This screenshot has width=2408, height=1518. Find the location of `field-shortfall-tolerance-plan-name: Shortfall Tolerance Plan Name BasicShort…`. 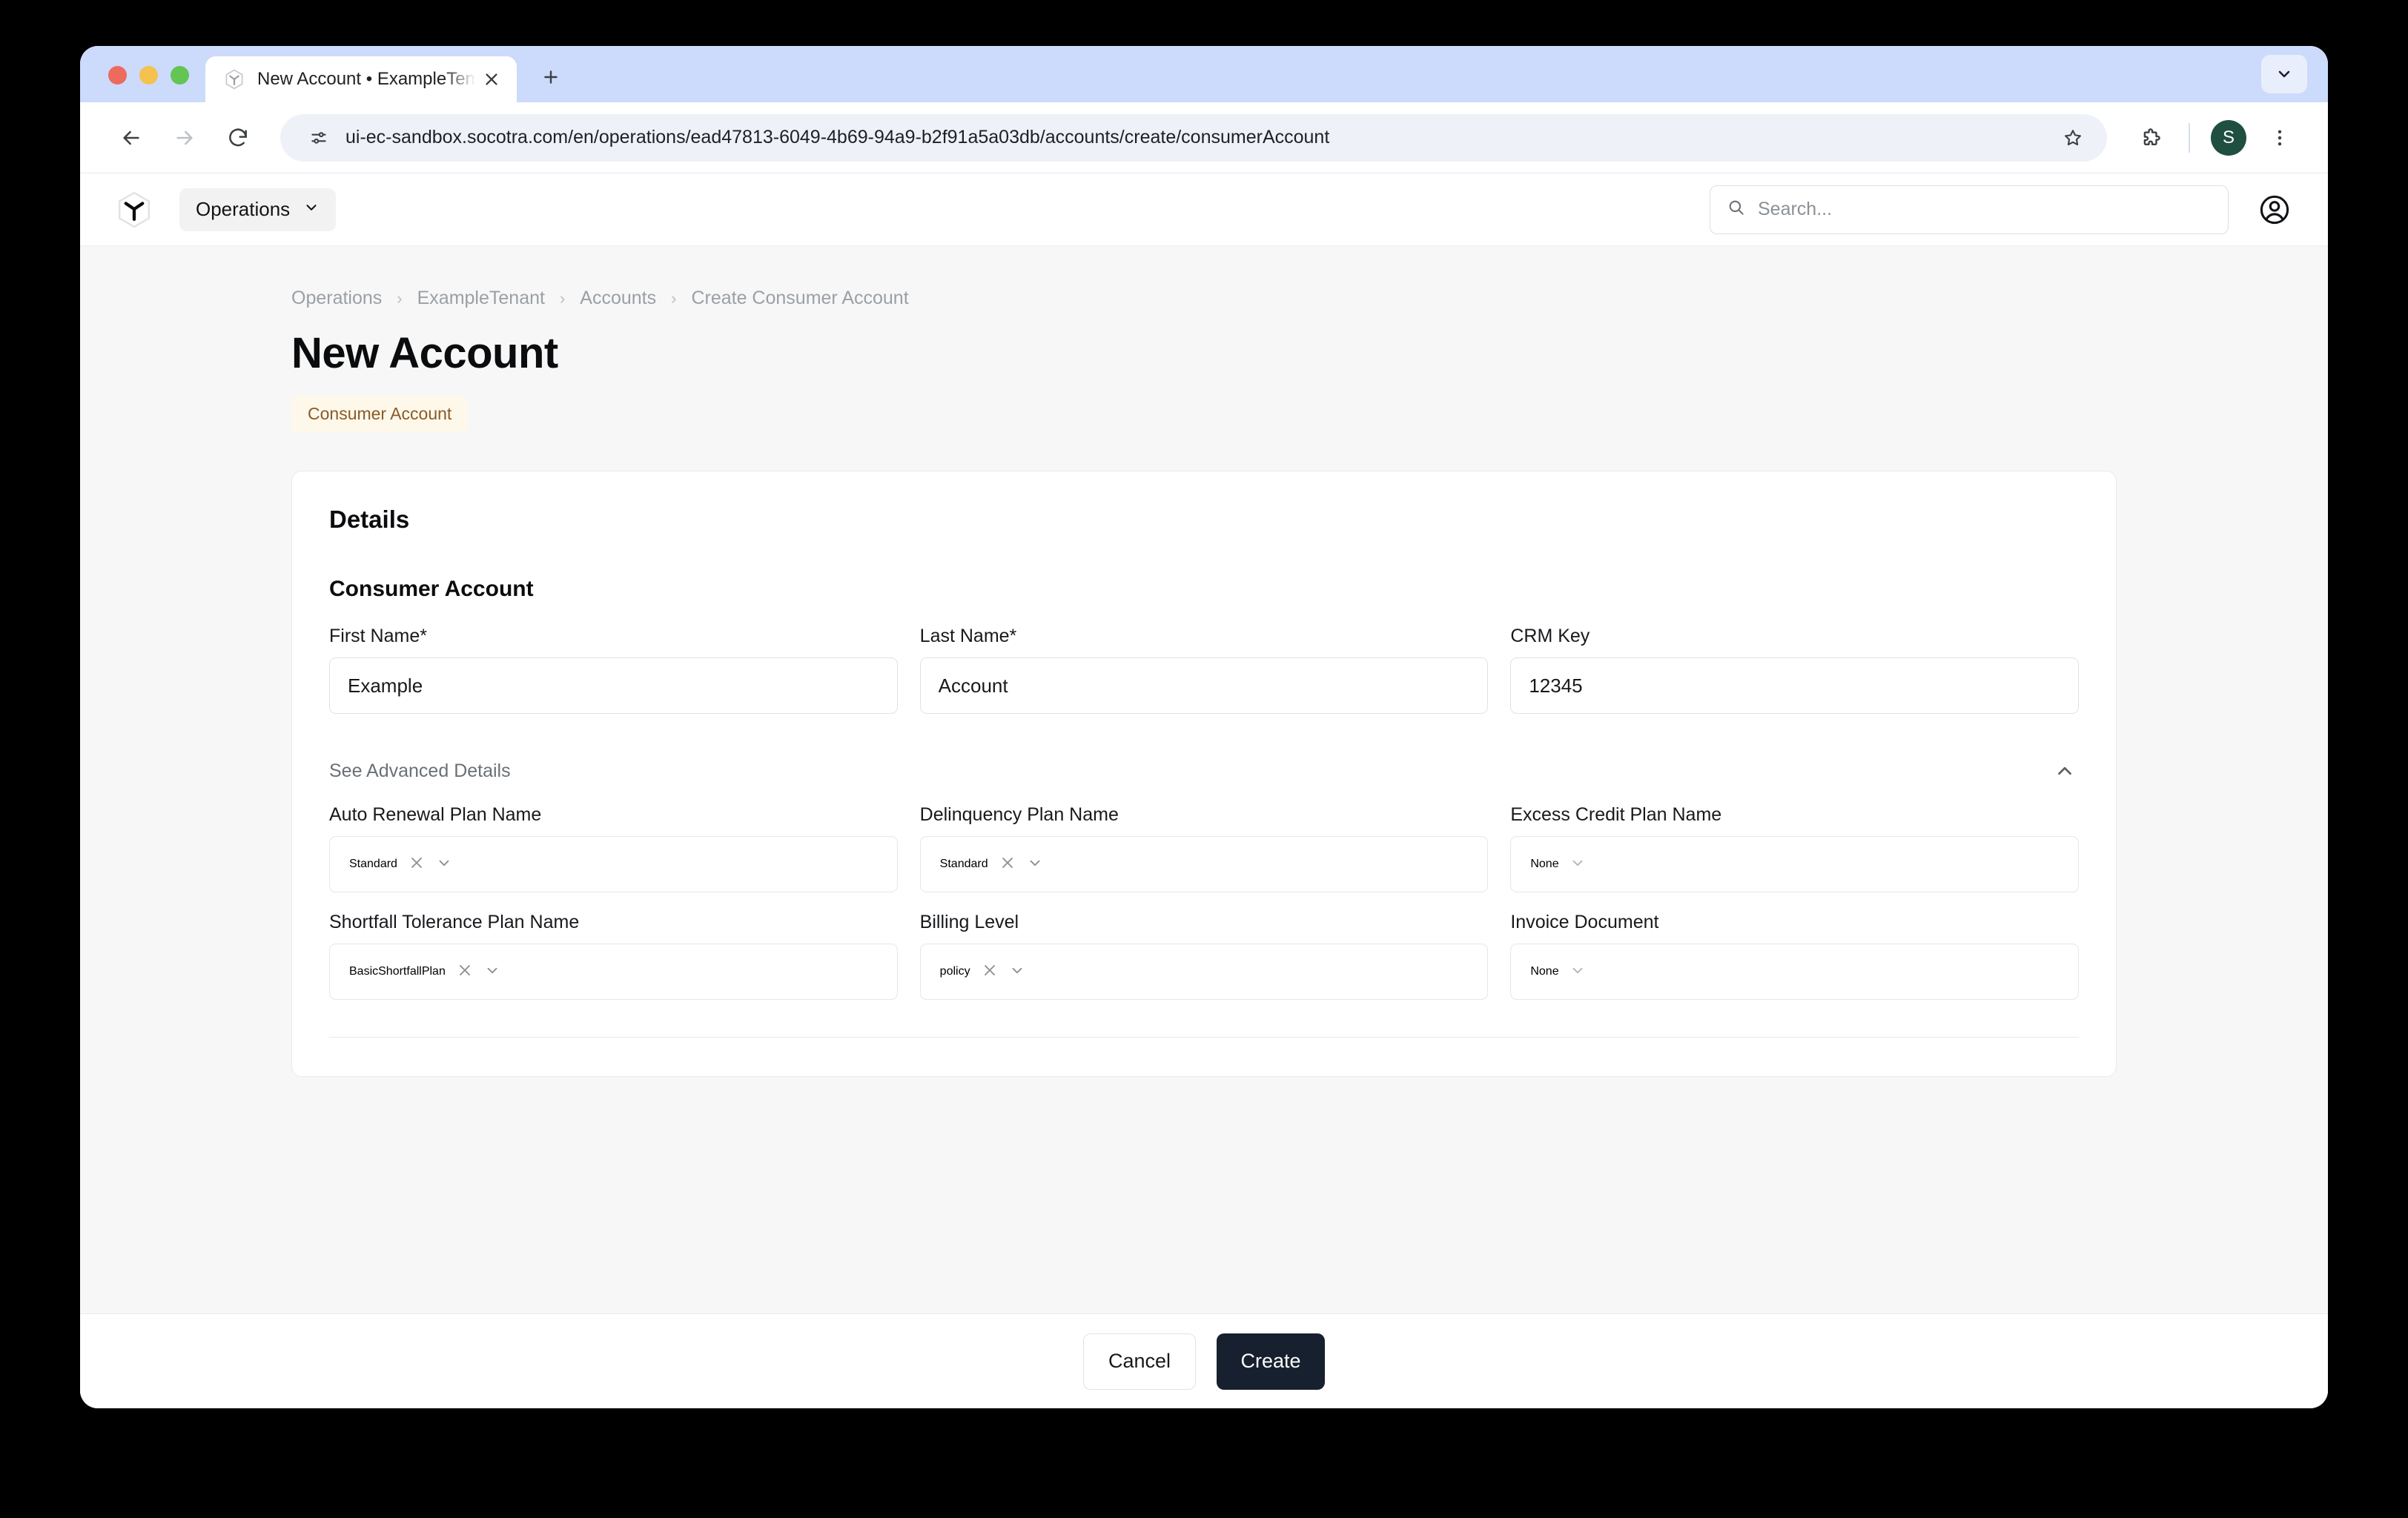

field-shortfall-tolerance-plan-name: Shortfall Tolerance Plan Name BasicShort… is located at coordinates (613, 956).